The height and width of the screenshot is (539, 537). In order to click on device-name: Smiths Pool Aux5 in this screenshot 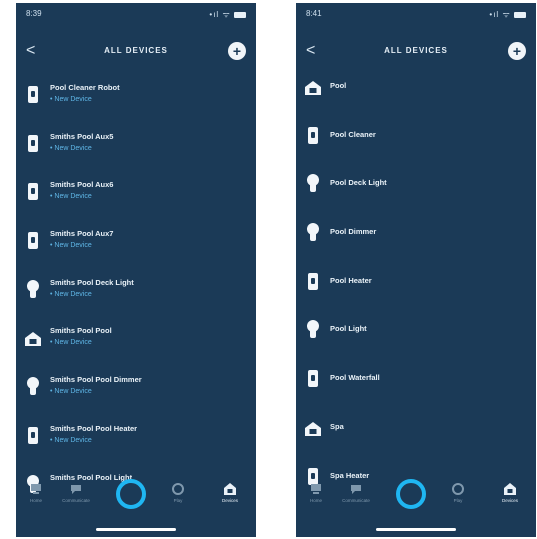, I will do `click(82, 136)`.